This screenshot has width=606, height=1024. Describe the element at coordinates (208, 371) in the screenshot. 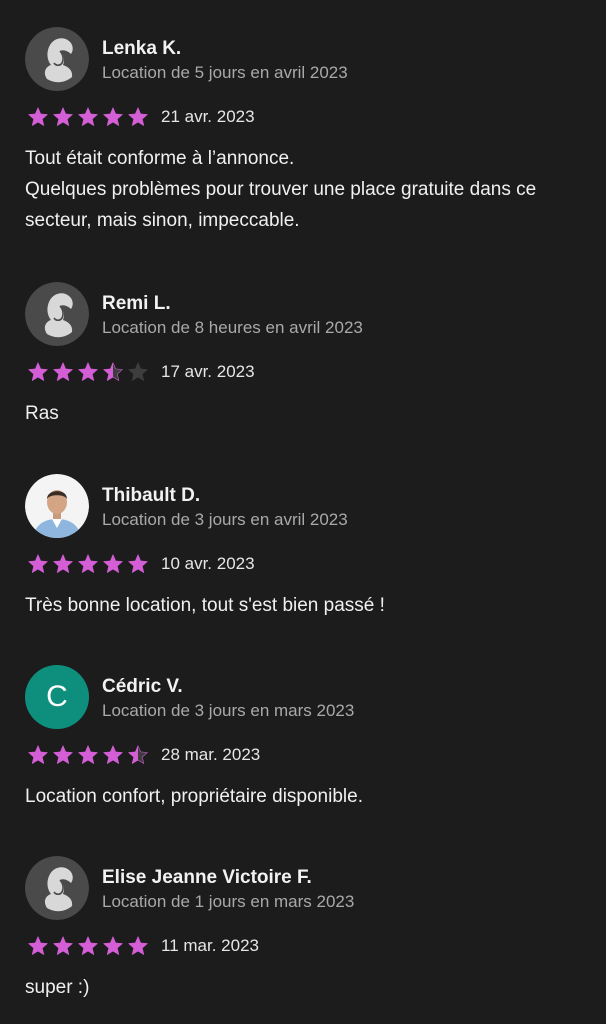

I see `review-date: 17 avr. 2023` at that location.